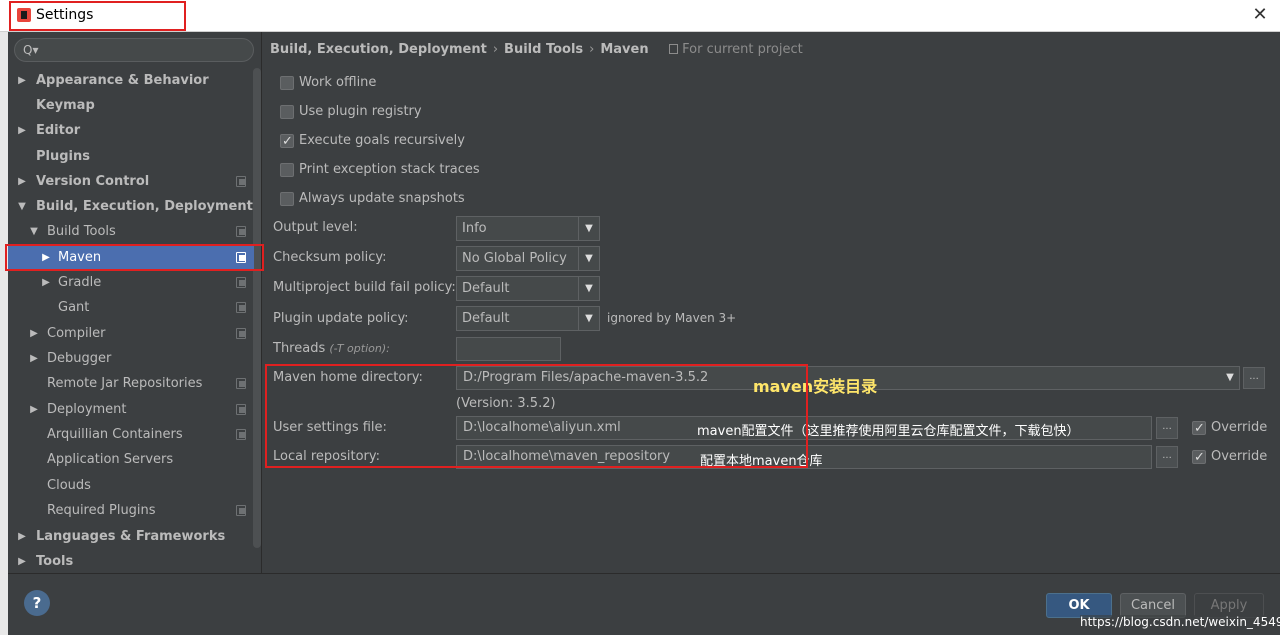 This screenshot has width=1280, height=635. Describe the element at coordinates (326, 456) in the screenshot. I see `local-repository-label: Local repository:` at that location.